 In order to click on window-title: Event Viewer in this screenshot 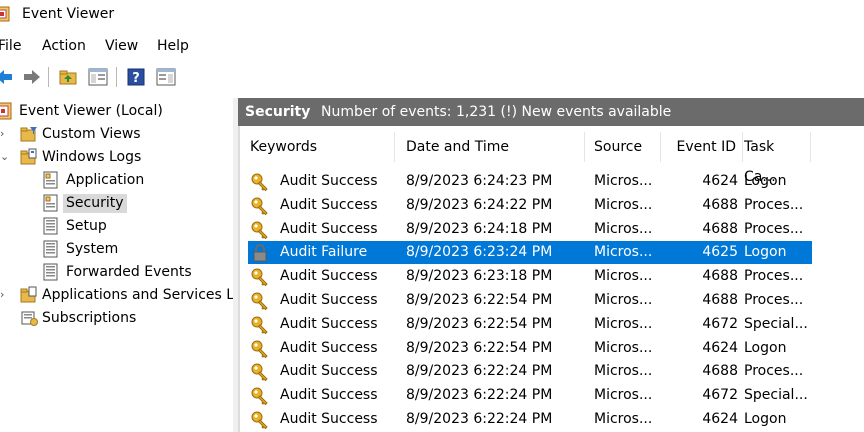, I will do `click(68, 14)`.